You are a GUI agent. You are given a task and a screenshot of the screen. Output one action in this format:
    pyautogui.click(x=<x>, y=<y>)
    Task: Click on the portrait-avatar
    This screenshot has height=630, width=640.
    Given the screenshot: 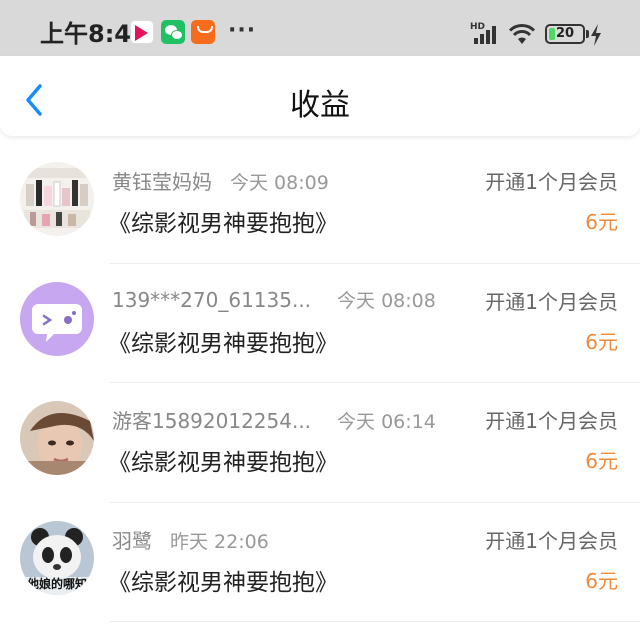 What is the action you would take?
    pyautogui.click(x=57, y=438)
    